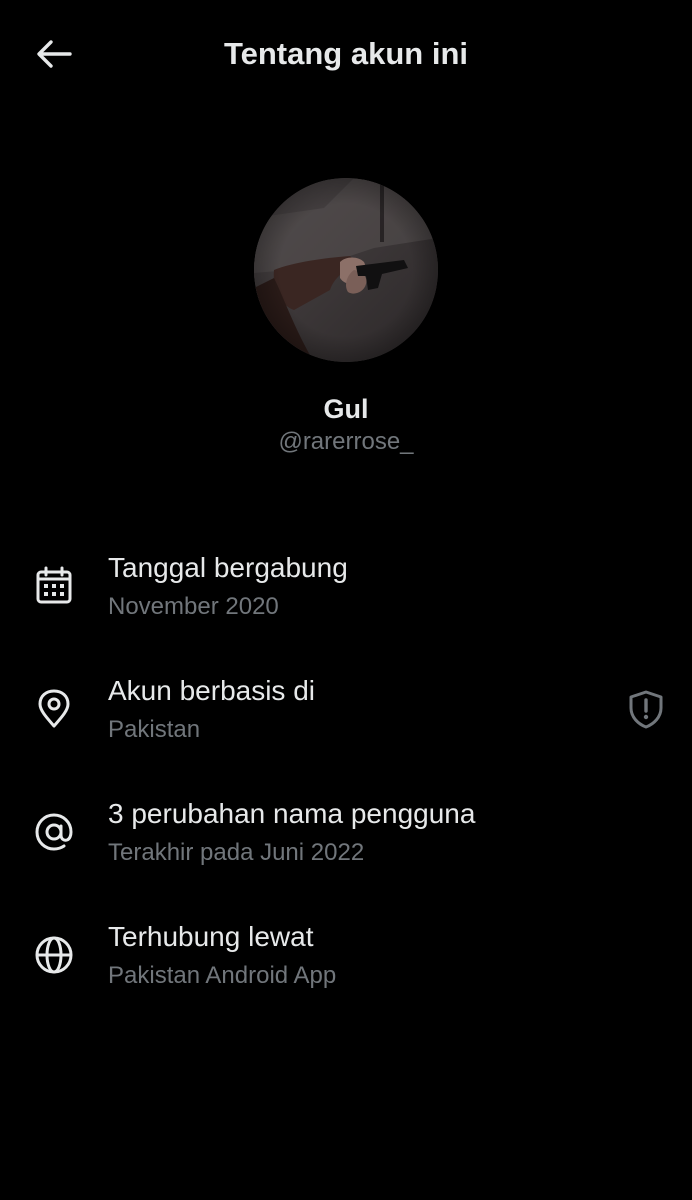  Describe the element at coordinates (346, 967) in the screenshot. I see `info-row-connected-via: Terhubung lewat Pakistan Android App` at that location.